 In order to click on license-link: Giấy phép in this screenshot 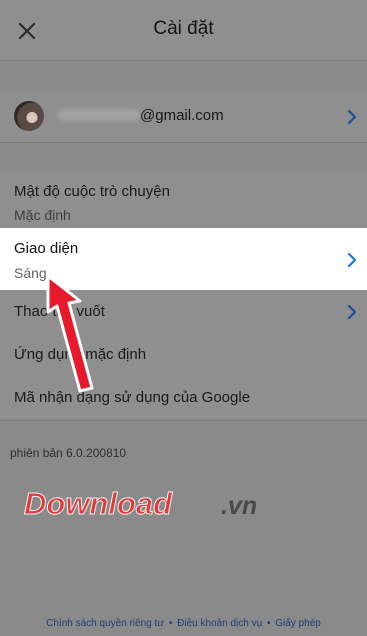, I will do `click(298, 623)`.